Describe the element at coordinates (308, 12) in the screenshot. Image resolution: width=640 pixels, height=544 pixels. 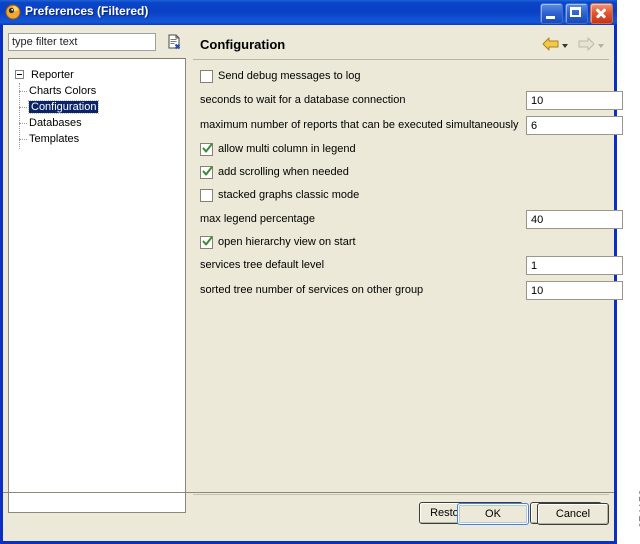
I see `title-bar: Preferences (Filtered)` at that location.